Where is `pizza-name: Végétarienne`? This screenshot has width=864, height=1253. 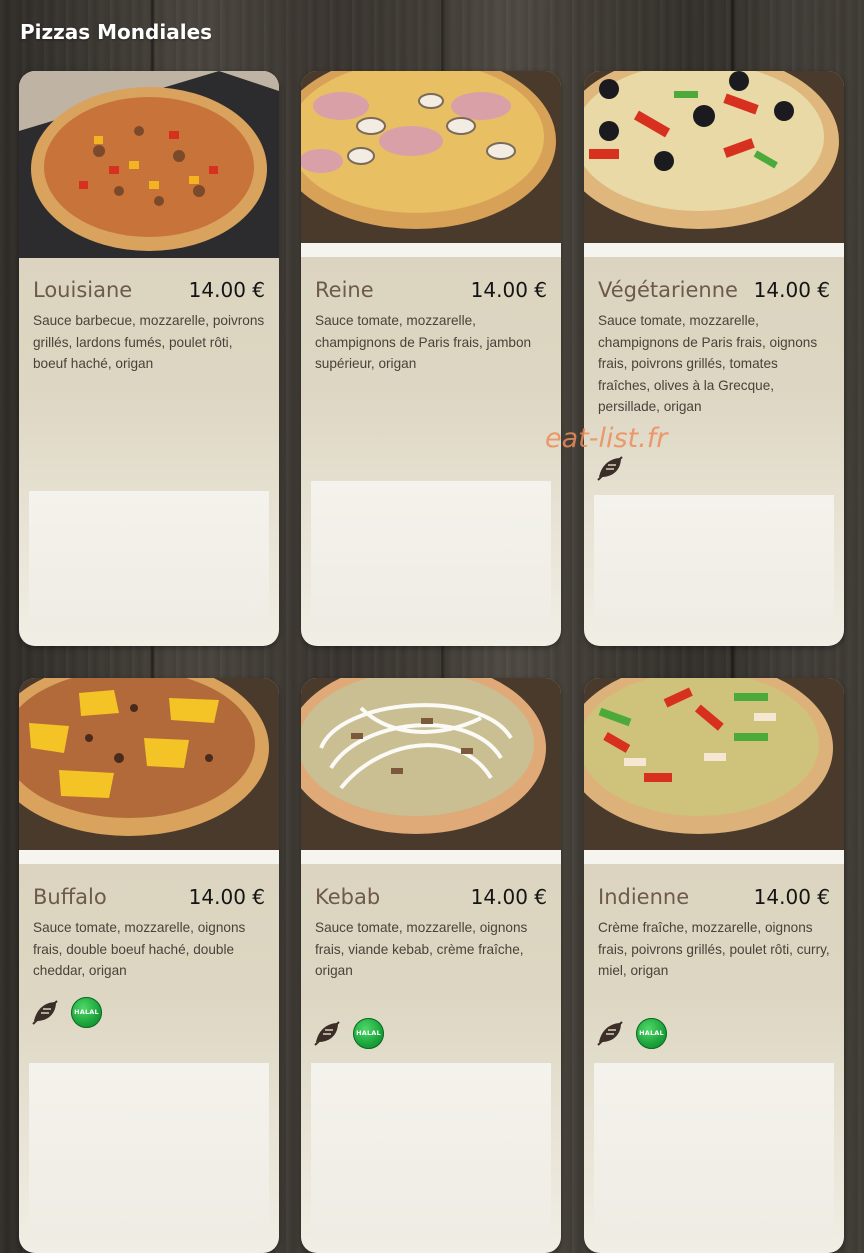
pizza-name: Végétarienne is located at coordinates (668, 290).